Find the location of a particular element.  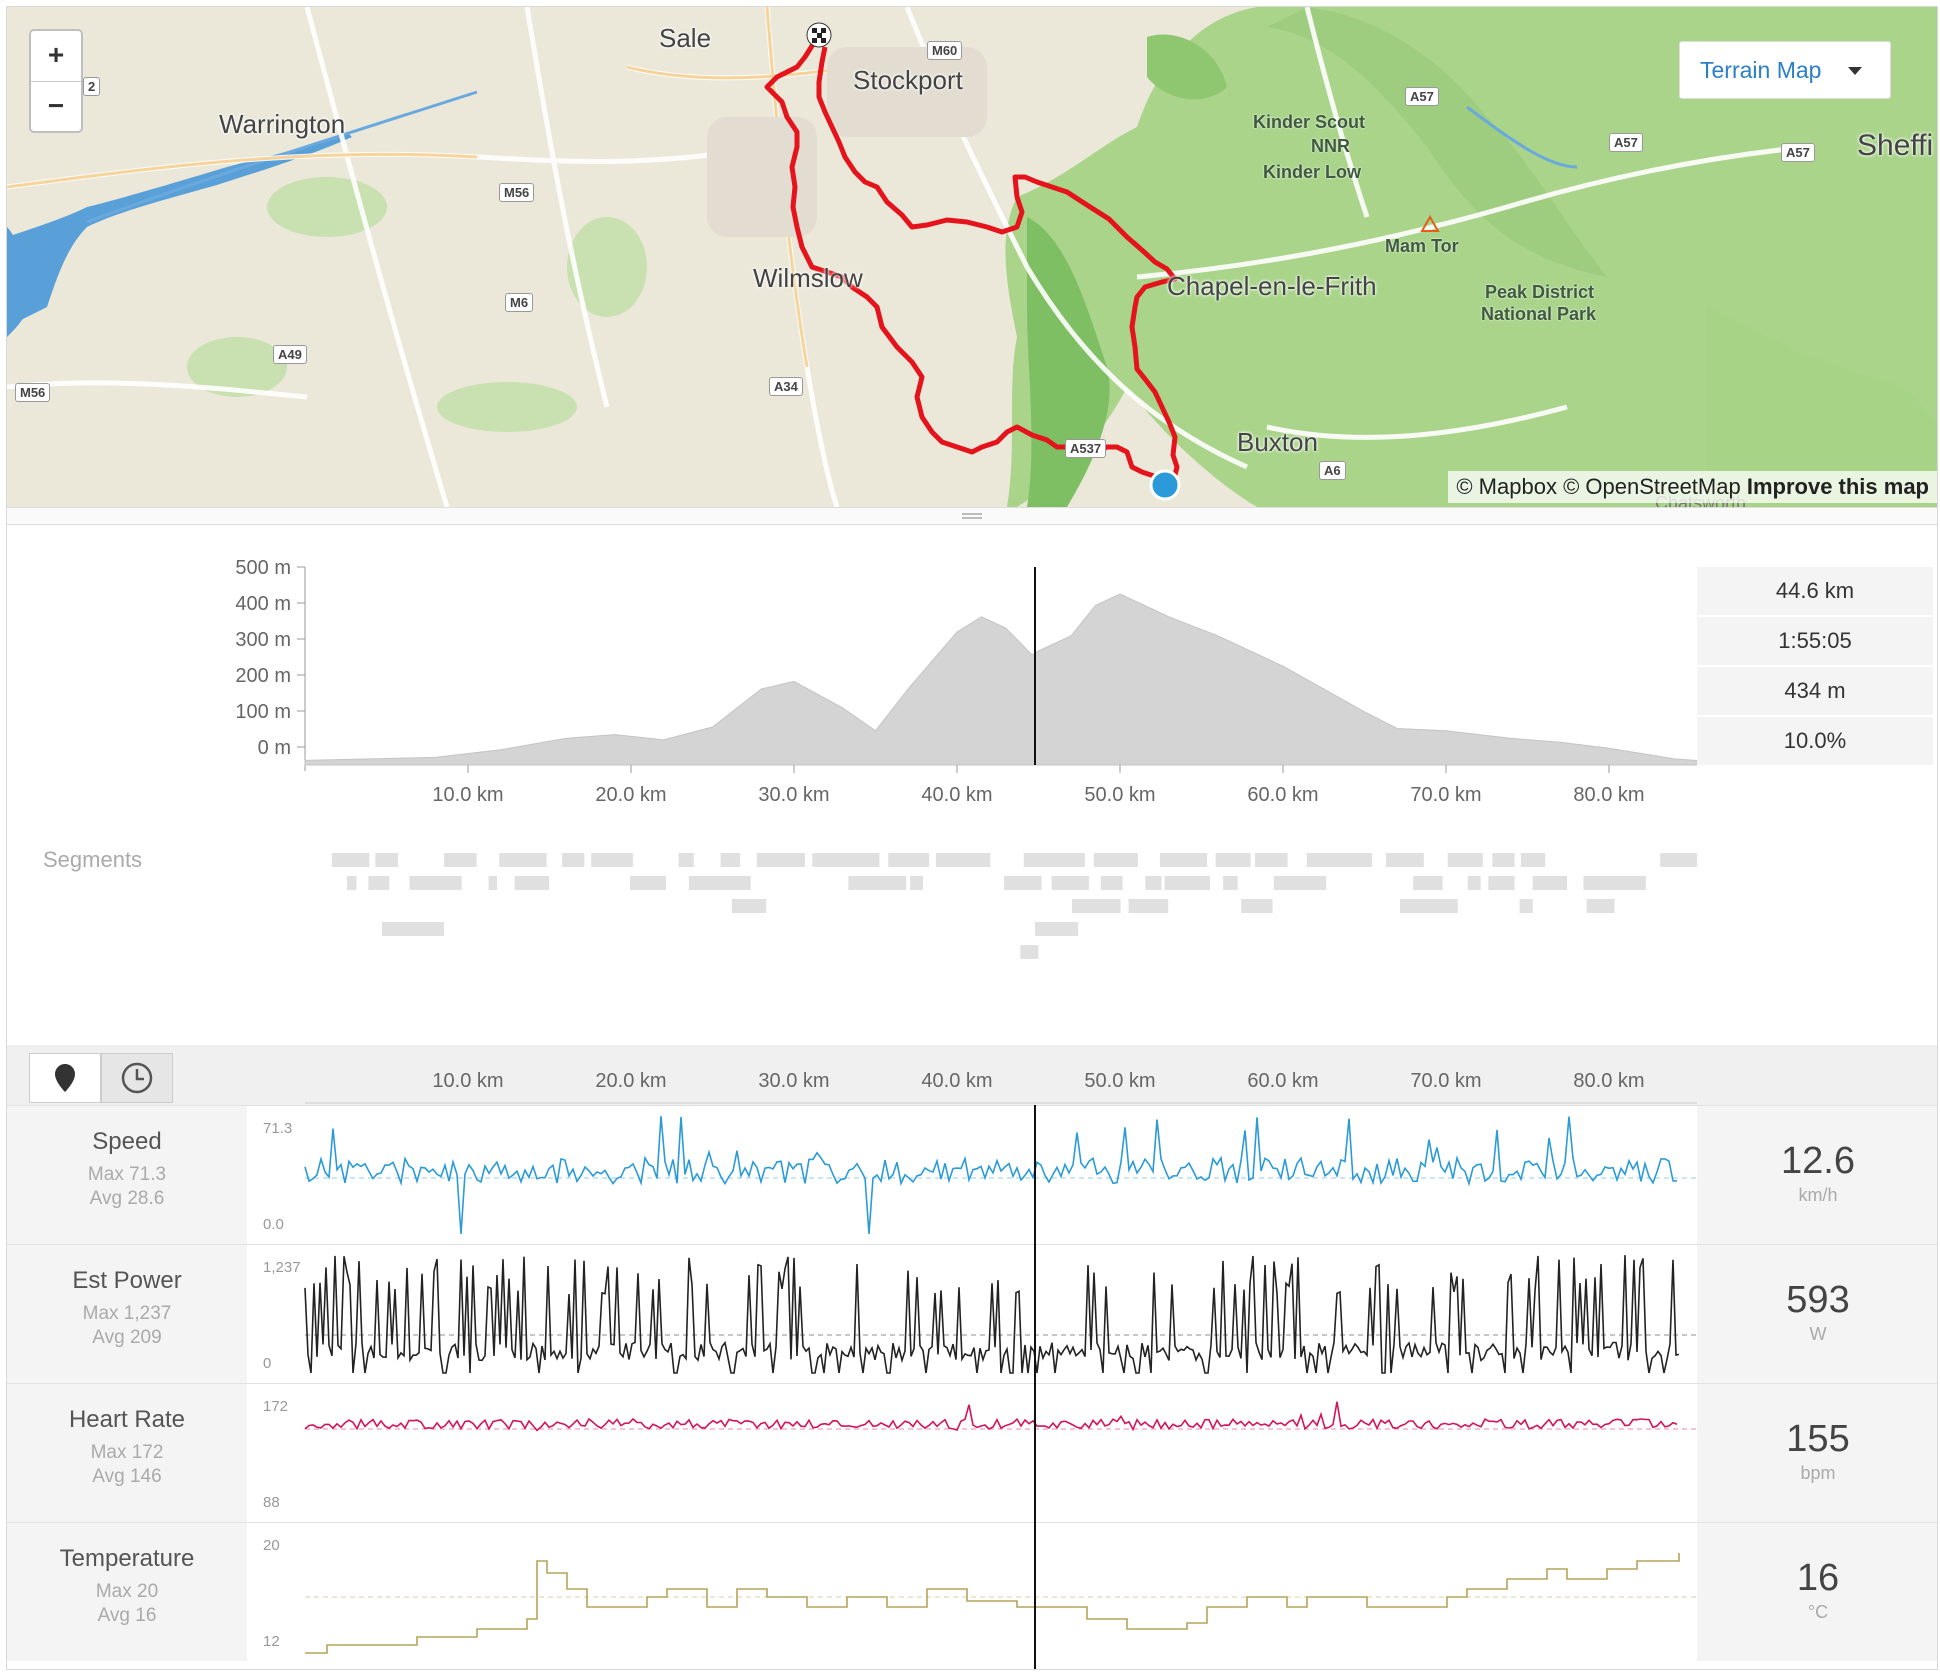

speed-chart is located at coordinates (972, 1175).